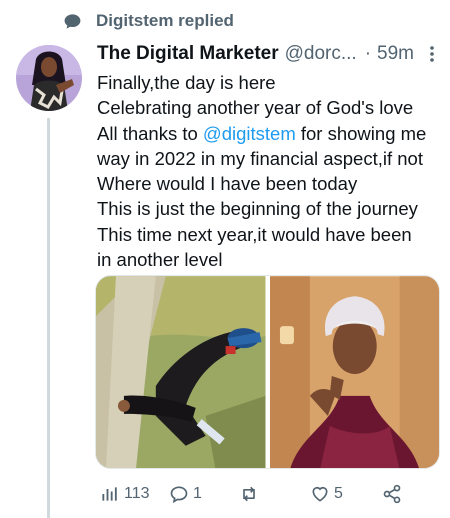 This screenshot has height=518, width=450. I want to click on tweet-time: 59m, so click(395, 54).